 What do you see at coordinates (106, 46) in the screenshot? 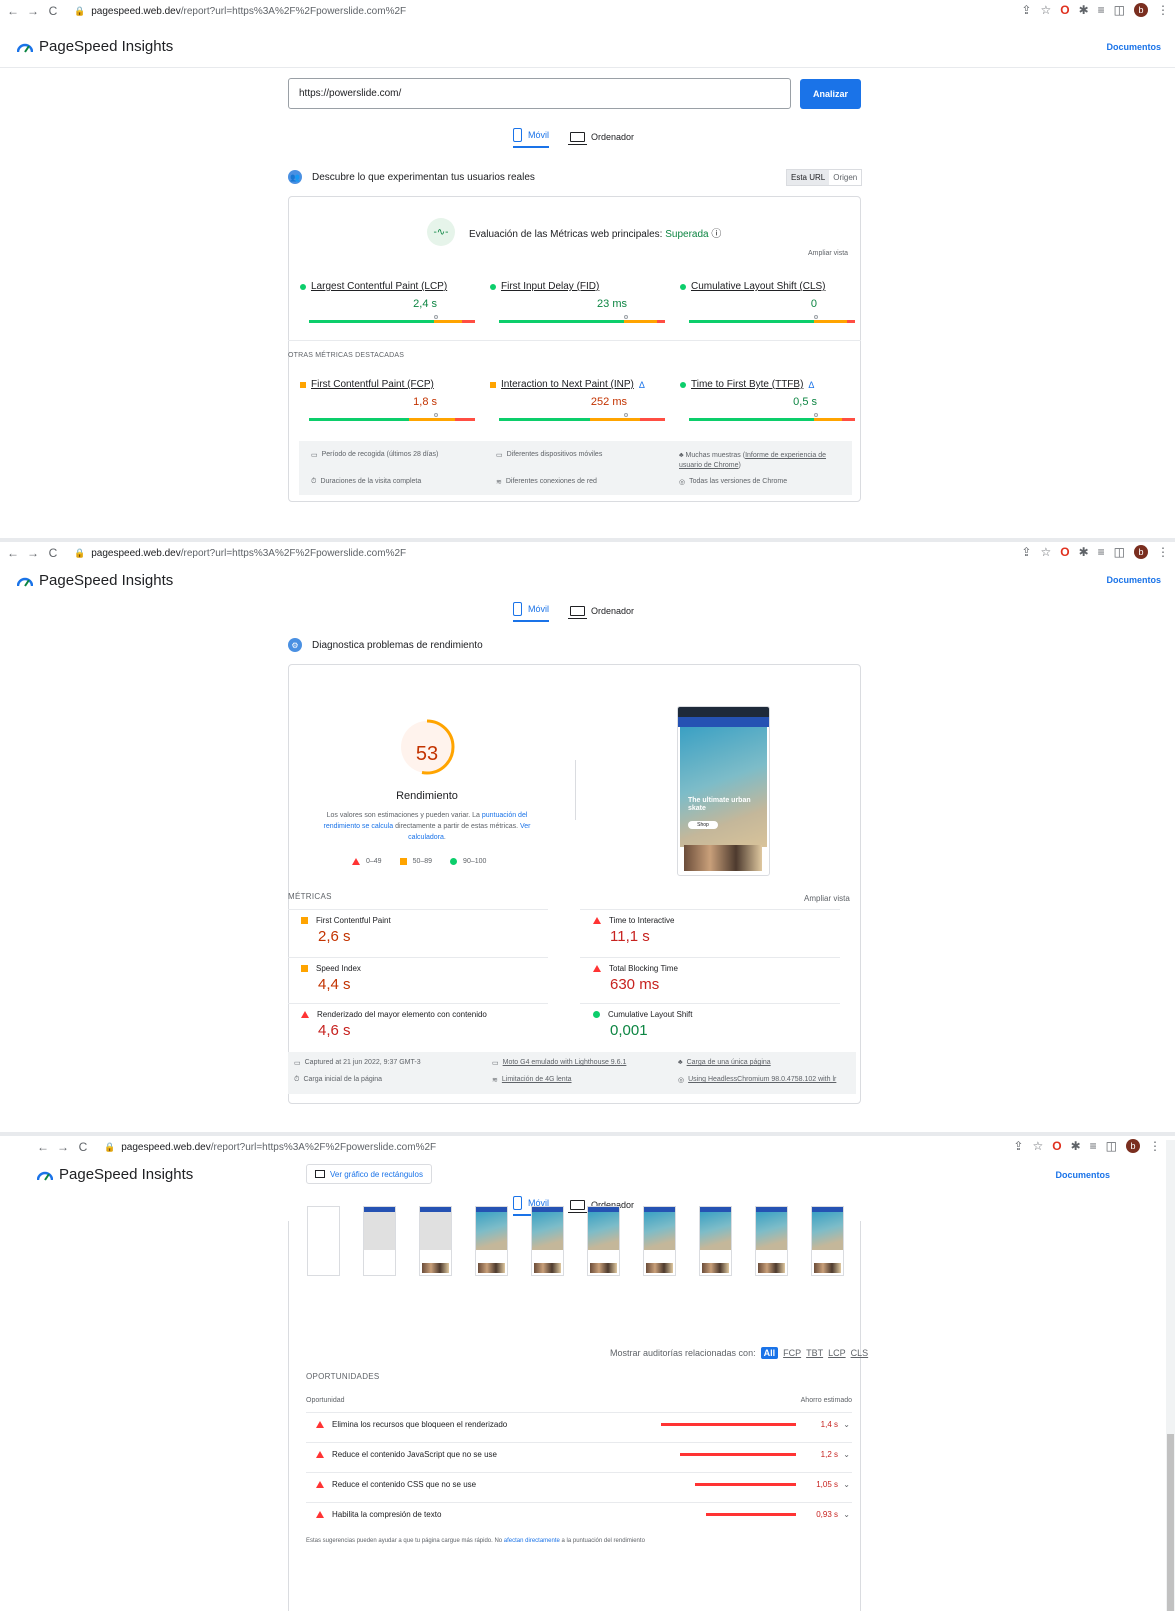
I see `app-title: PageSpeed Insights` at bounding box center [106, 46].